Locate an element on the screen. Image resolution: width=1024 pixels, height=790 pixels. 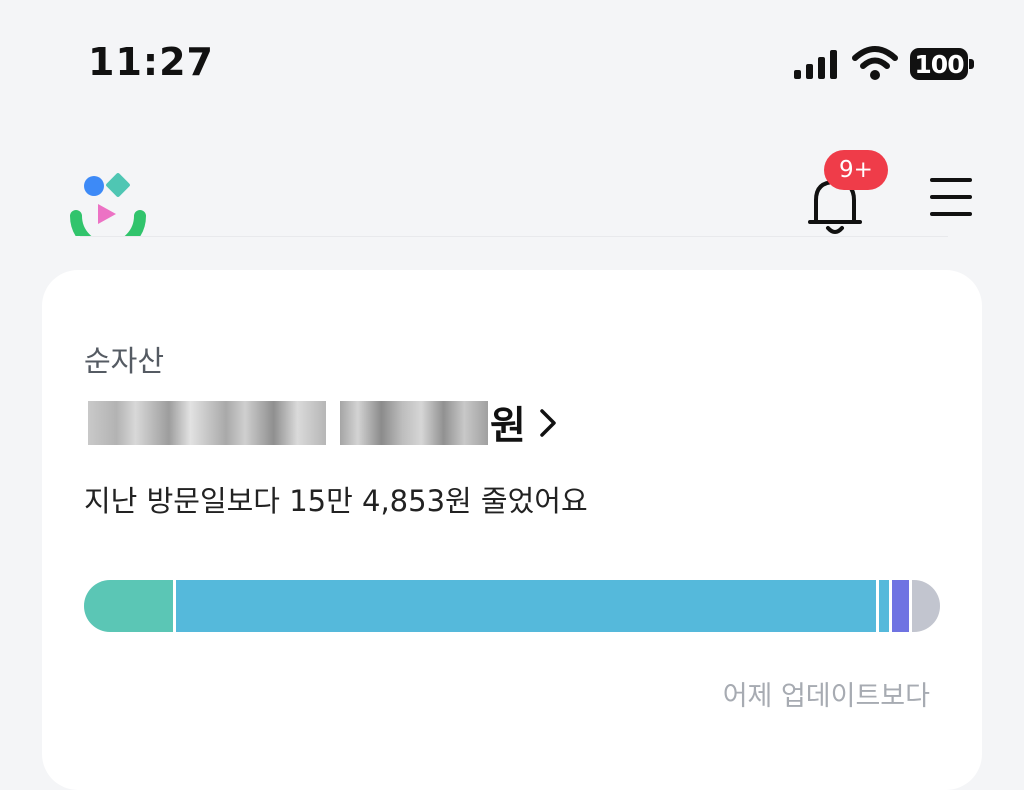
update-comparison-note: 어제 업데이트보다 is located at coordinates (826, 696).